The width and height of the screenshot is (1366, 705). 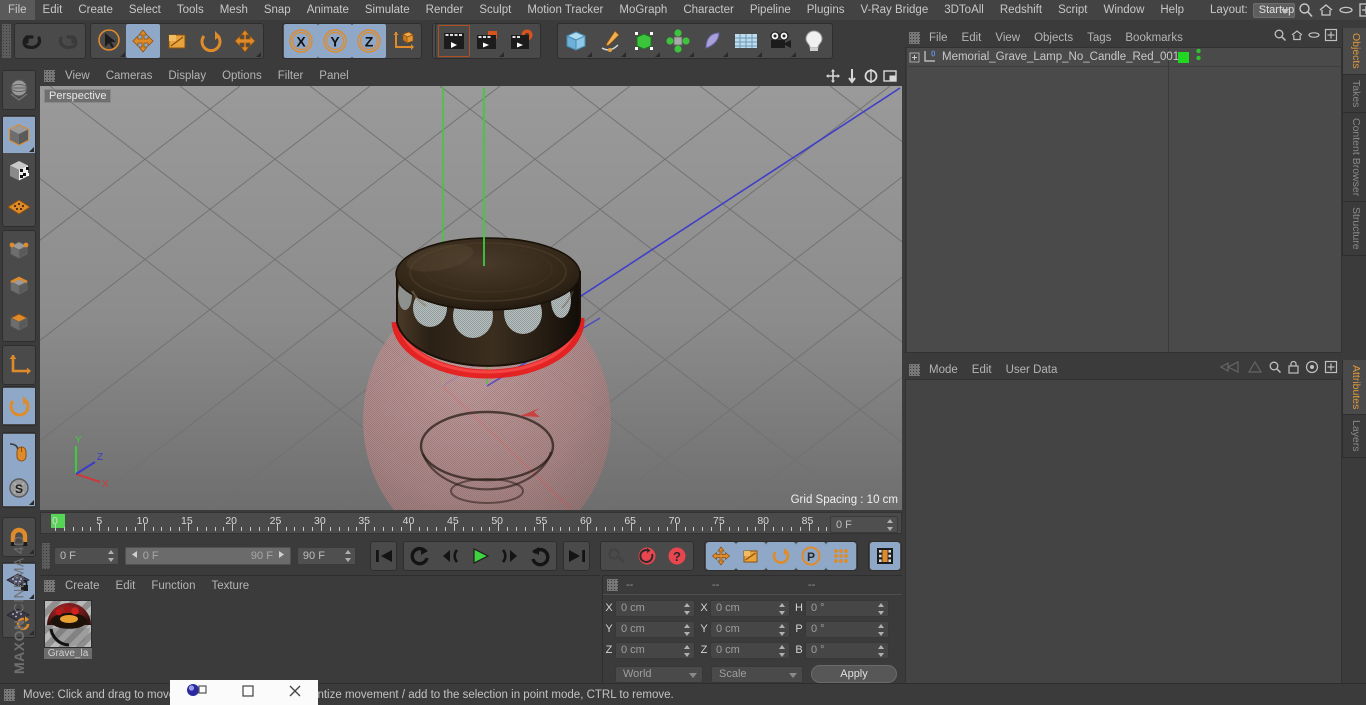 I want to click on timeline-button, so click(x=885, y=556).